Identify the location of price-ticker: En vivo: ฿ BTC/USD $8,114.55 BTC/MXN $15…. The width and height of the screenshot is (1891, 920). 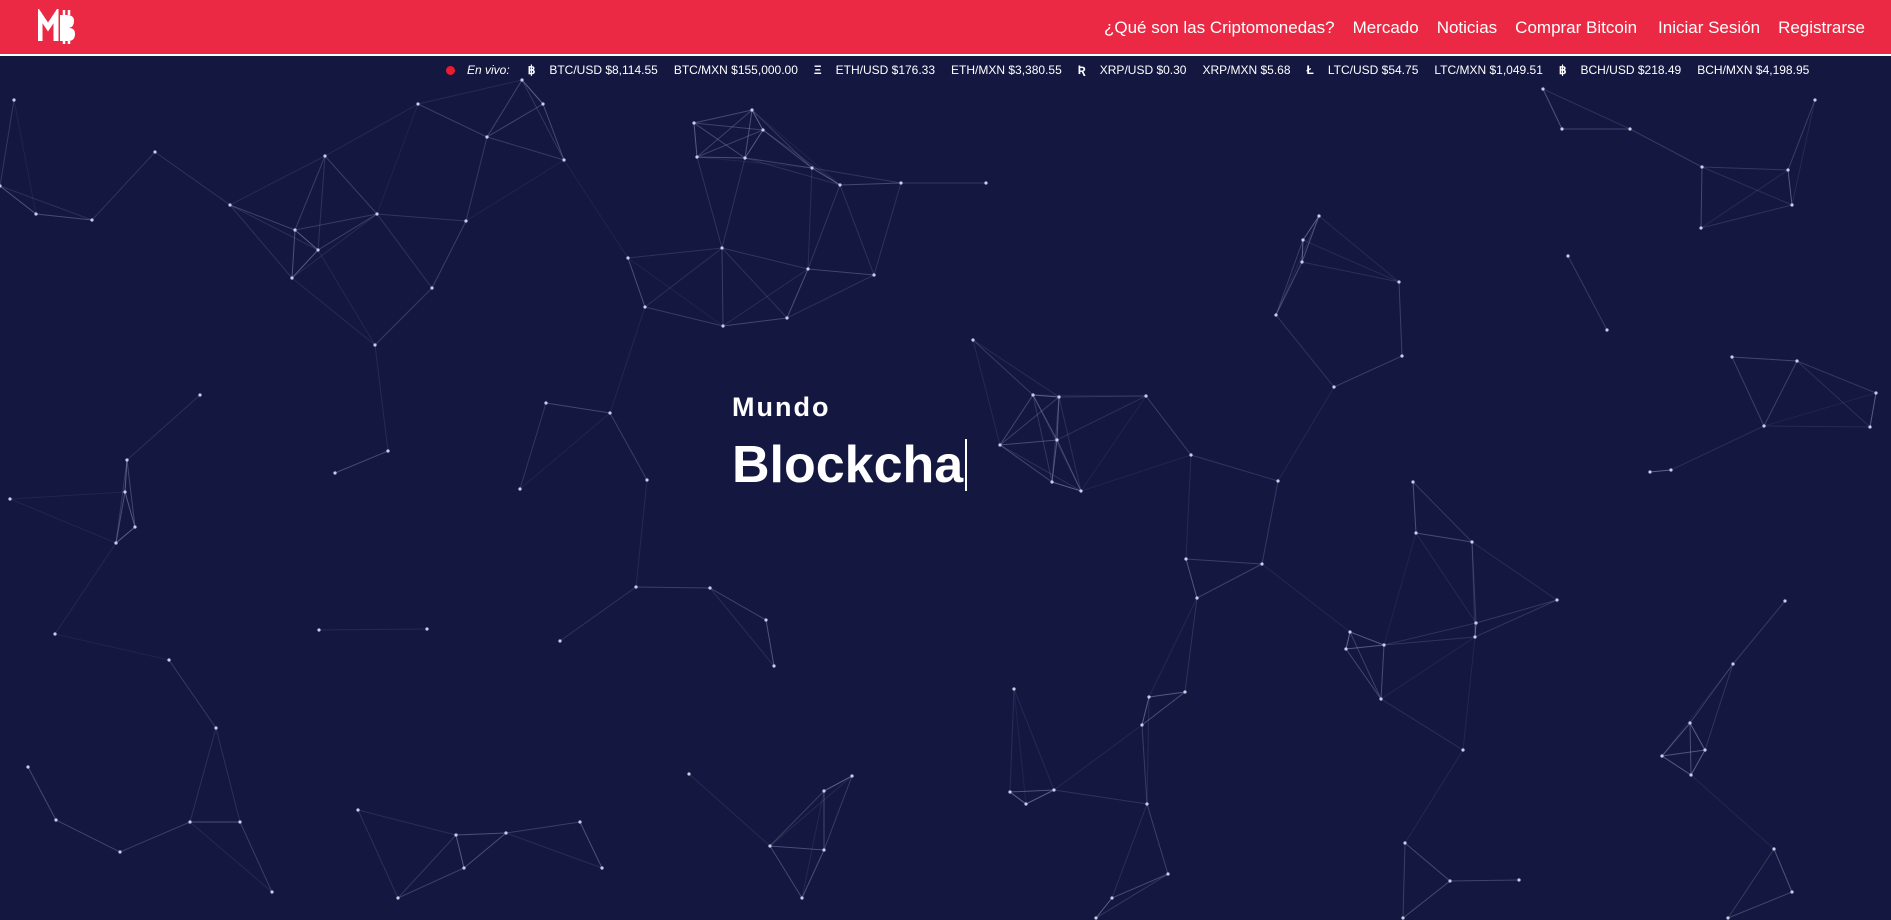
(945, 70).